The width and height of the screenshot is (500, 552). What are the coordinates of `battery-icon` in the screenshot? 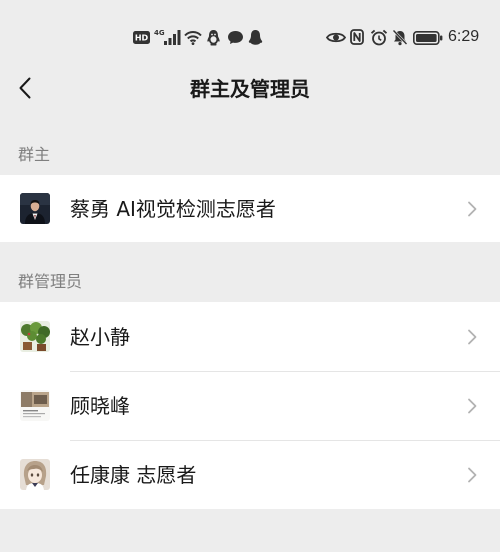 It's located at (428, 38).